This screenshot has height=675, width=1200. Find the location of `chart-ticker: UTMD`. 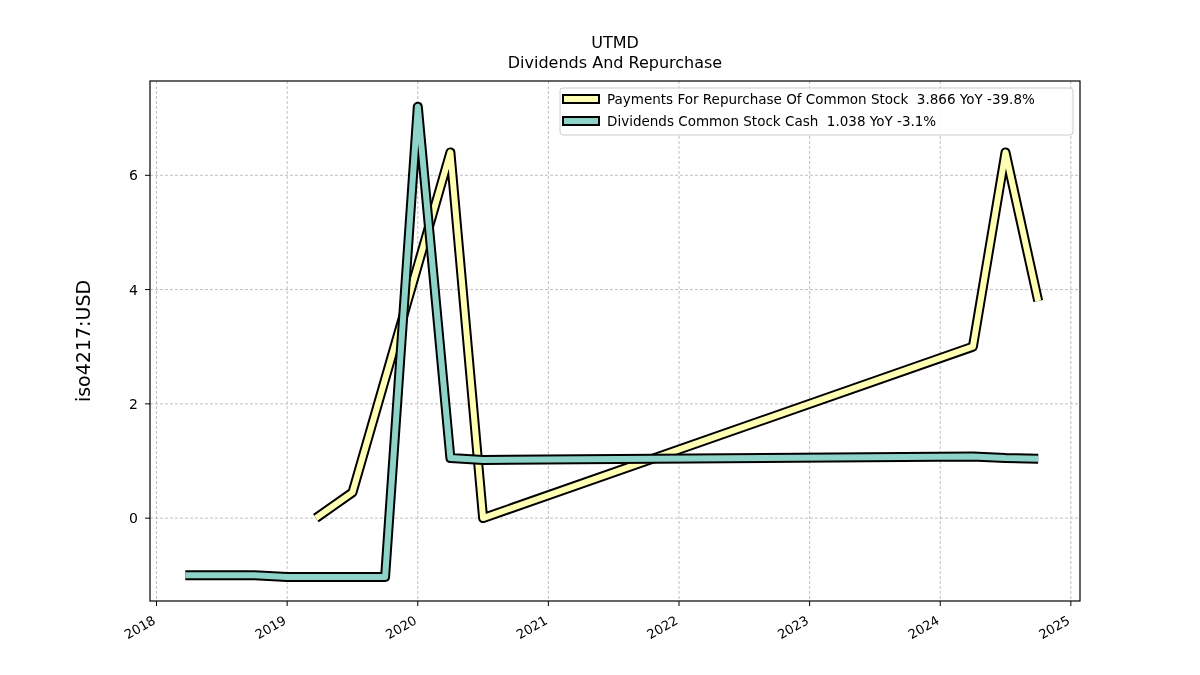

chart-ticker: UTMD is located at coordinates (615, 42).